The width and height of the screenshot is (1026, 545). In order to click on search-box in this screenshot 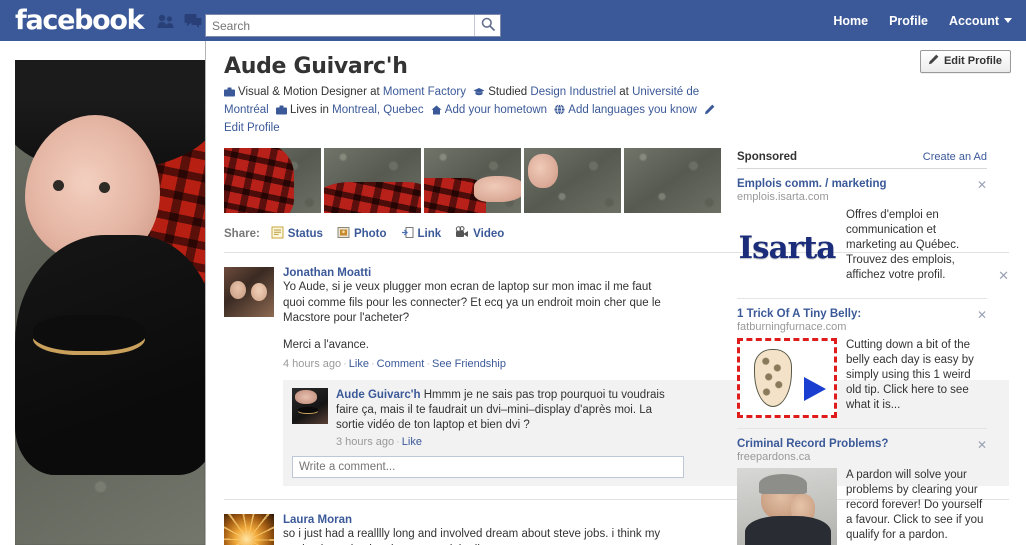, I will do `click(353, 25)`.